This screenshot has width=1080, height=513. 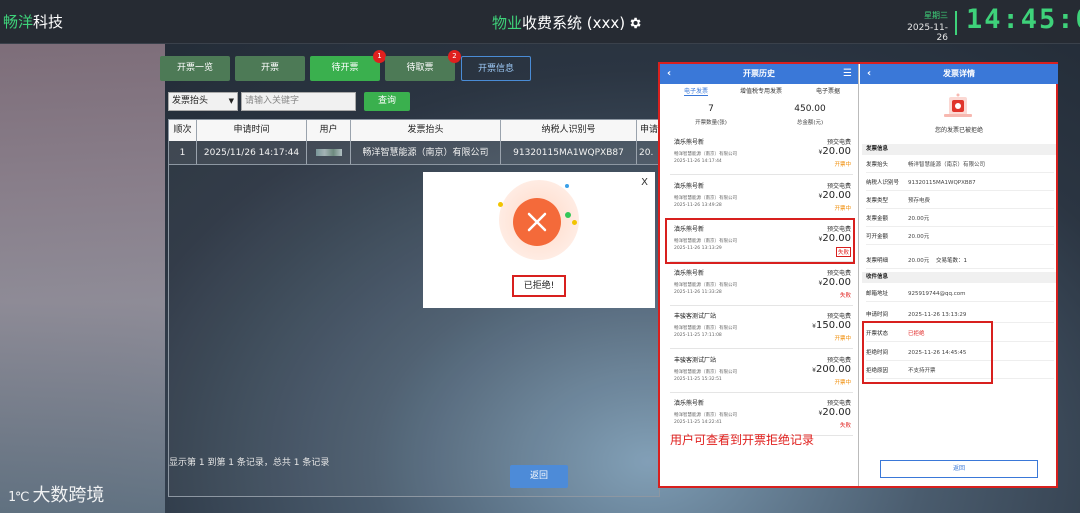 What do you see at coordinates (698, 422) in the screenshot?
I see `item-time: 2025-11-25 14:22:41` at bounding box center [698, 422].